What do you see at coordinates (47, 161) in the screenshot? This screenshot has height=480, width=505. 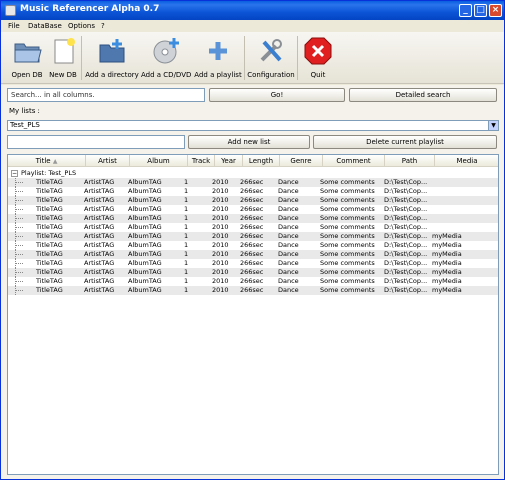 I see `column-header-title: Title ▲` at bounding box center [47, 161].